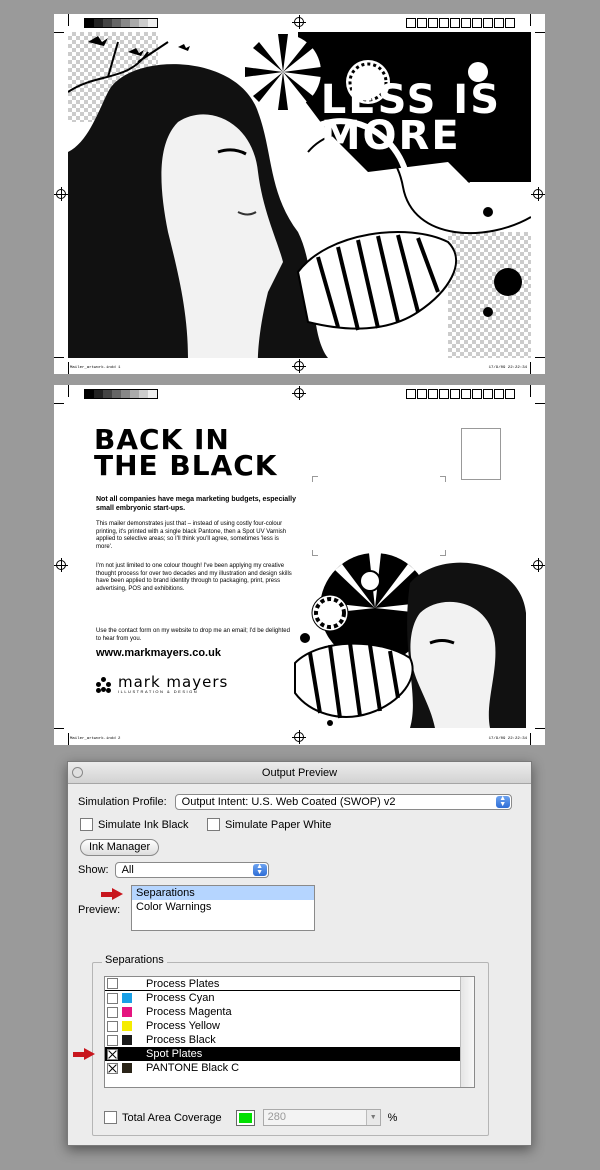 This screenshot has width=600, height=1170. What do you see at coordinates (321, 1117) in the screenshot?
I see `total-area-coverage-combo: 280 ▼` at bounding box center [321, 1117].